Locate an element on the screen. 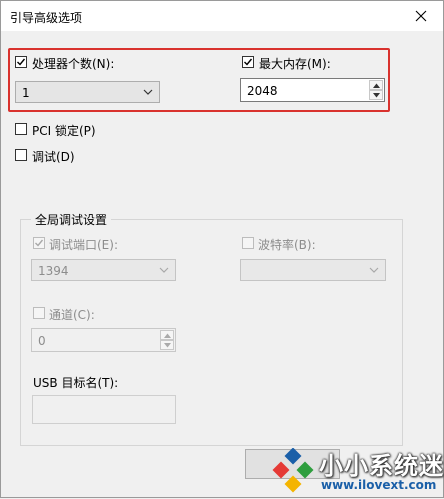 The height and width of the screenshot is (499, 444). processor-count-label: 处理器个数(N): is located at coordinates (73, 64).